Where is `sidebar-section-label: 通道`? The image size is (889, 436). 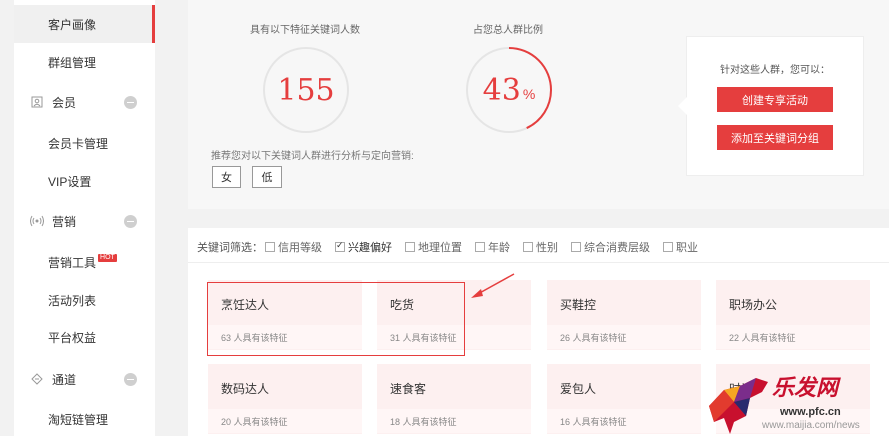
sidebar-section-label: 通道 is located at coordinates (64, 379).